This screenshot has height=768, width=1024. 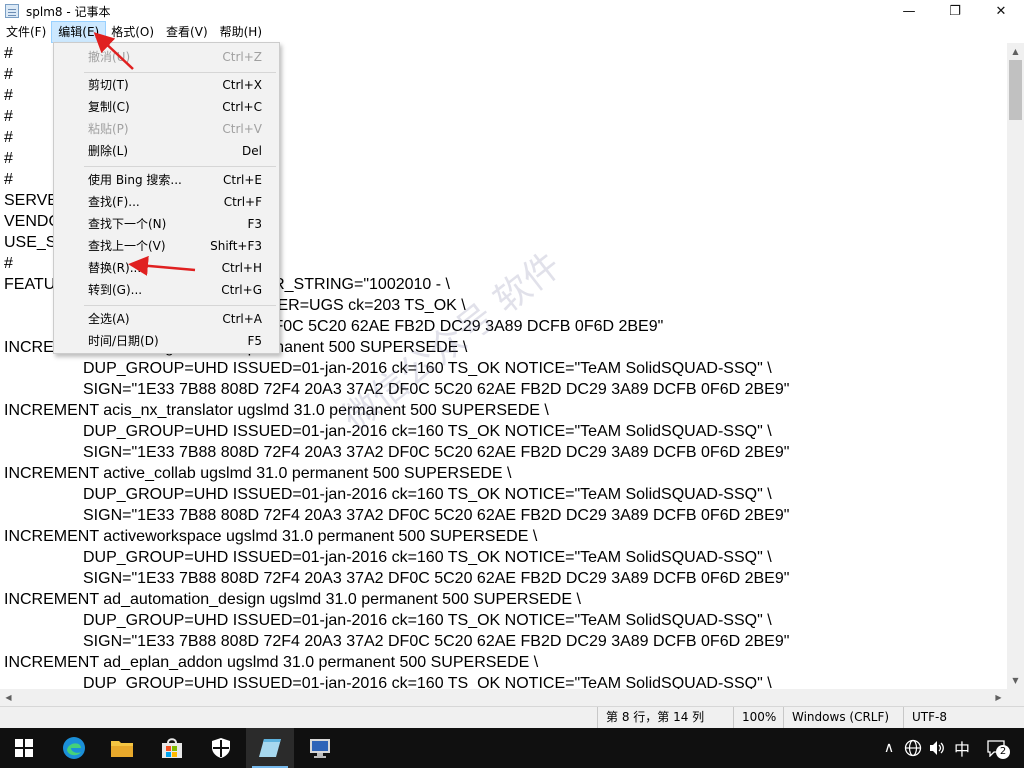 I want to click on horizontal-scrollbar: ◀ ▶, so click(x=503, y=697).